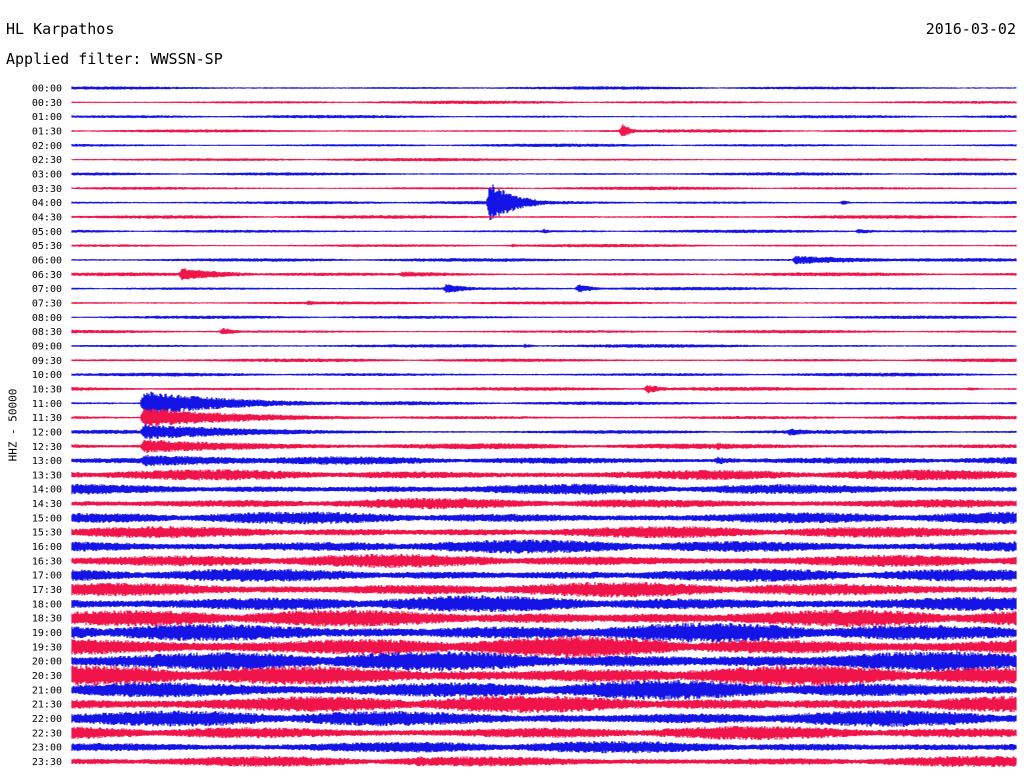 The height and width of the screenshot is (780, 1024). Describe the element at coordinates (47, 389) in the screenshot. I see `row-time-label: 10:30` at that location.